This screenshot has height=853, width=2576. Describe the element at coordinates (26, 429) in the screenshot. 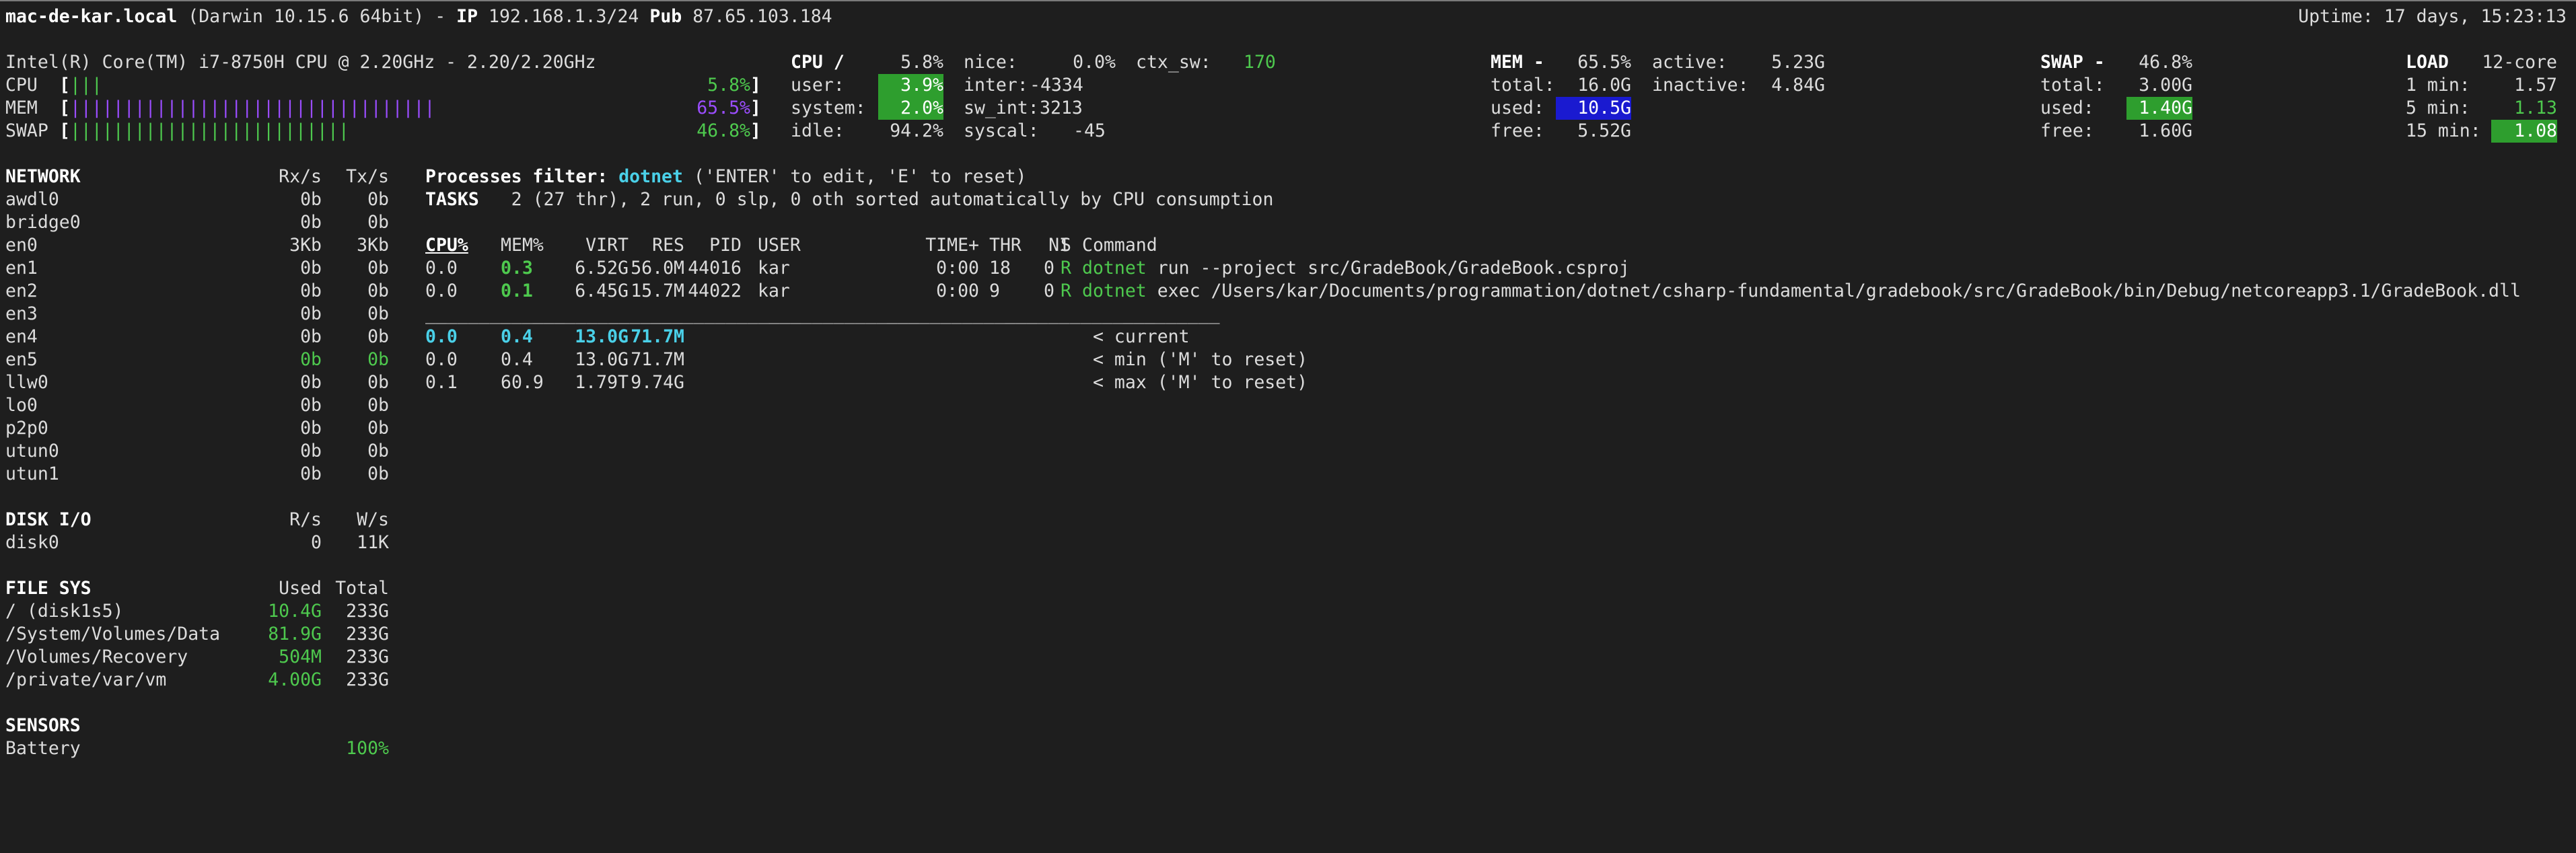

I see `network-interface-name: p2p0` at that location.